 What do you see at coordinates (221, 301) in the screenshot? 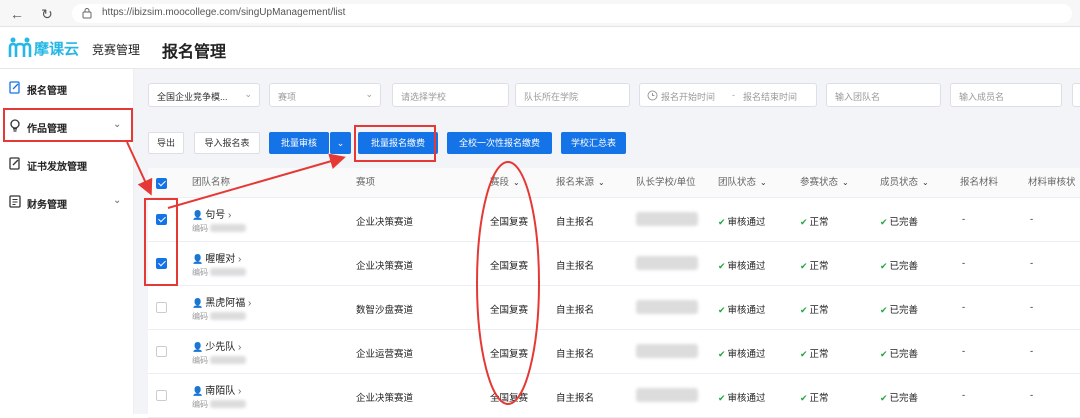
I see `team-name-link: 👤 黑虎阿福 ›` at bounding box center [221, 301].